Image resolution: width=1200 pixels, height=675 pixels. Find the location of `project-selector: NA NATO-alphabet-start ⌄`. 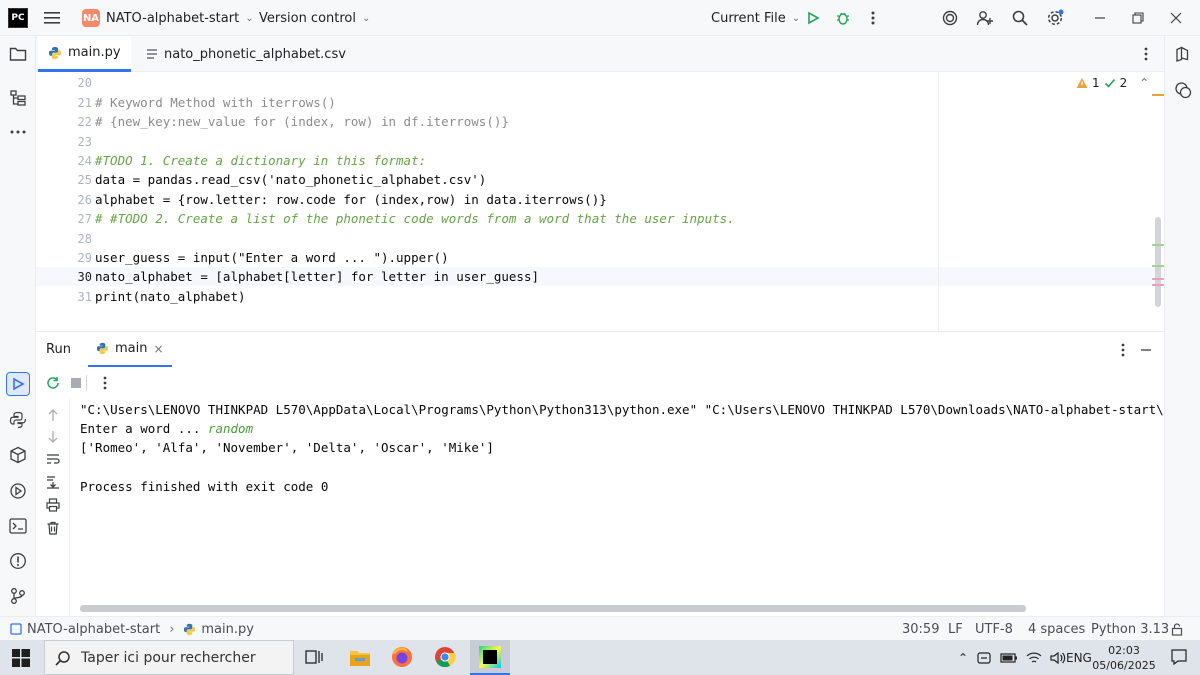

project-selector: NA NATO-alphabet-start ⌄ is located at coordinates (168, 18).